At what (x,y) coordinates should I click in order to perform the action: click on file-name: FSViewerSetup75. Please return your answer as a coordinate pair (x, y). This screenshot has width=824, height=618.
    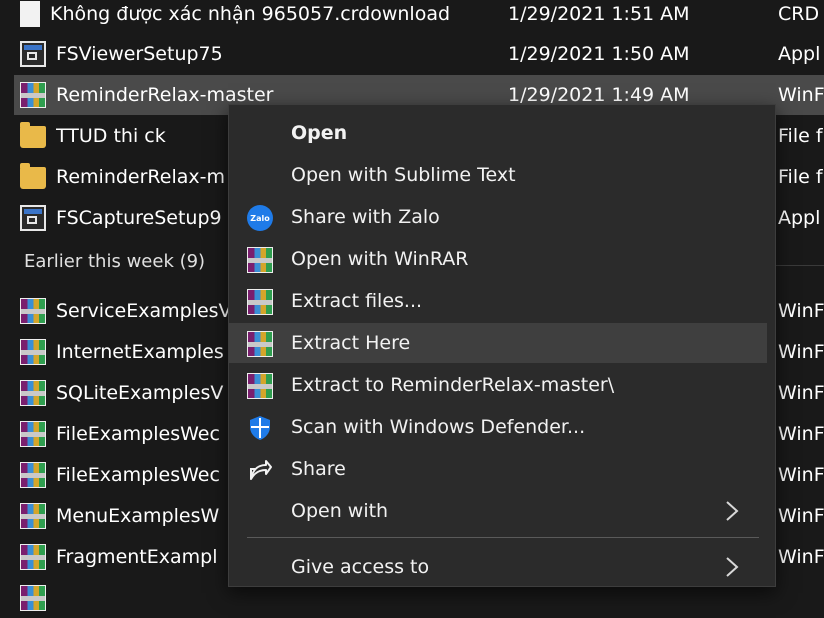
    Looking at the image, I should click on (139, 54).